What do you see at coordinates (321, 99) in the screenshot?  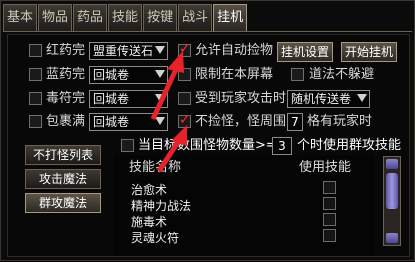 I see `attacked-action-select-value: 随机传送卷` at bounding box center [321, 99].